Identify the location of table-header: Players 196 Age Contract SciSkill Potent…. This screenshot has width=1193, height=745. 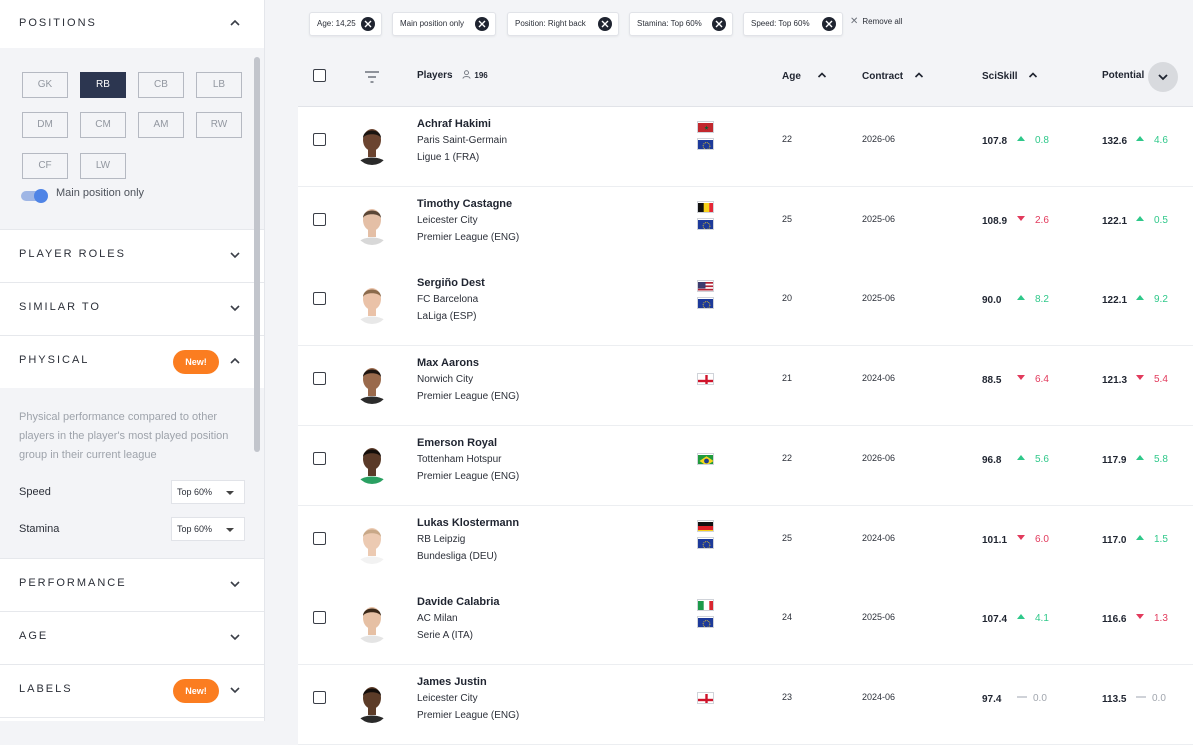
(745, 76).